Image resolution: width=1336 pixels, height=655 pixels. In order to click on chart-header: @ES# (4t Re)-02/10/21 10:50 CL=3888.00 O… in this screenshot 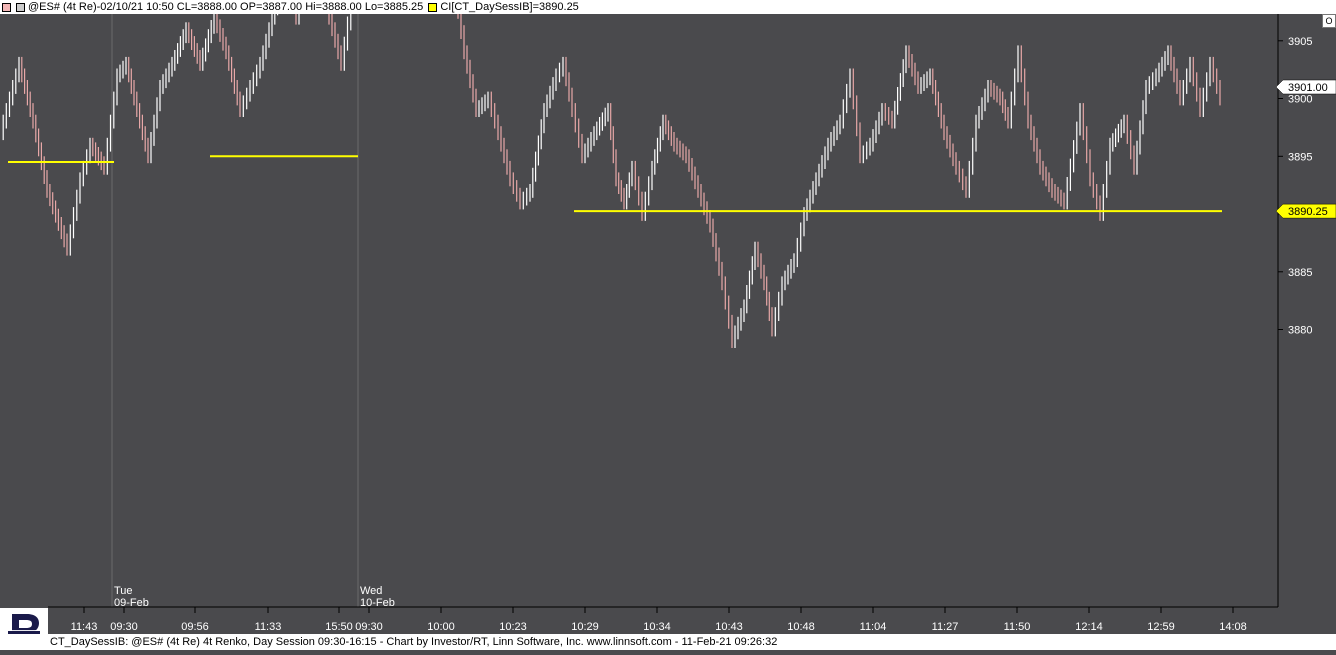, I will do `click(668, 7)`.